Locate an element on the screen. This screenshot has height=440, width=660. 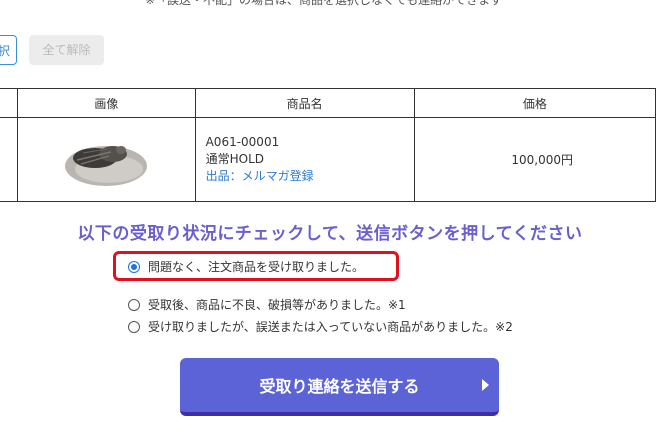
listing-link: 出品：メルマガ登録 is located at coordinates (310, 176).